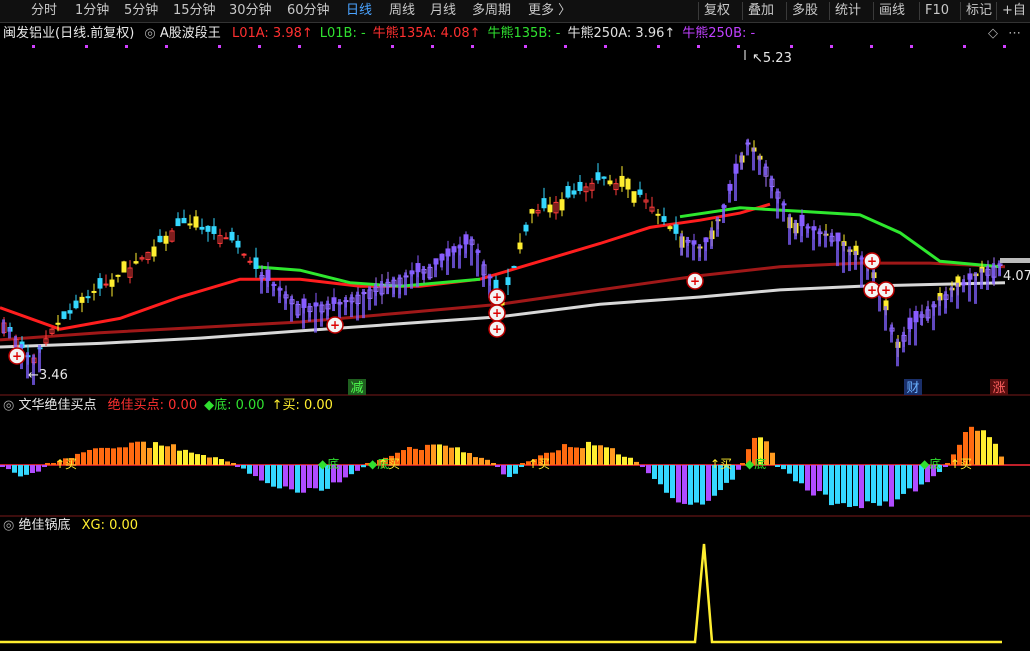 The image size is (1030, 651). What do you see at coordinates (149, 33) in the screenshot?
I see `indicator-settings-icon: ◎` at bounding box center [149, 33].